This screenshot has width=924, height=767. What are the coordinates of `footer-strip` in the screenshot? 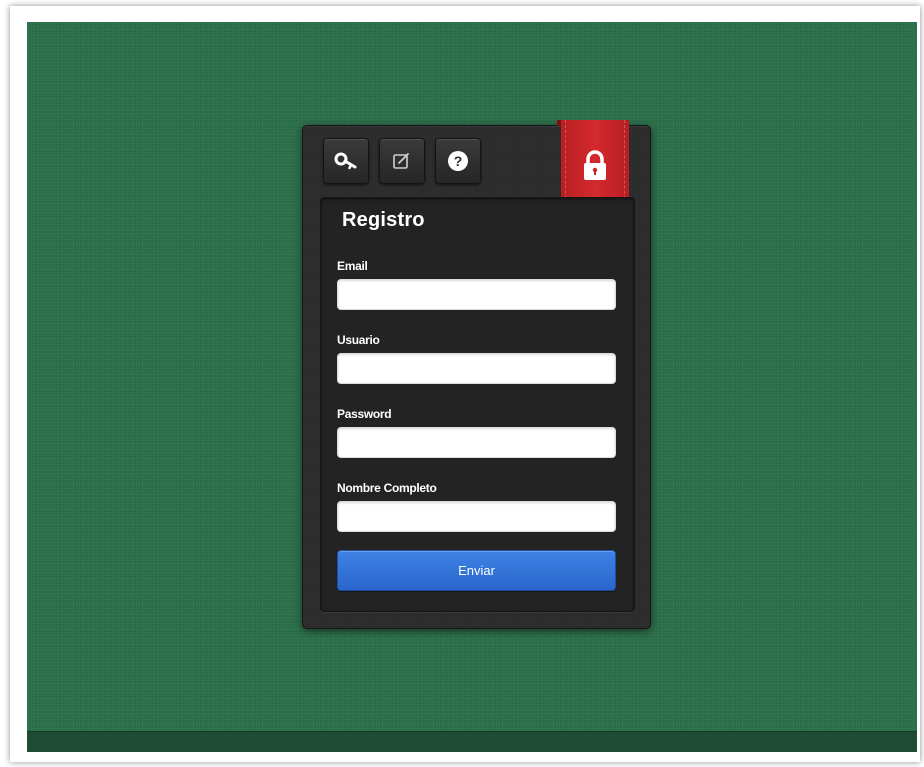 It's located at (472, 741).